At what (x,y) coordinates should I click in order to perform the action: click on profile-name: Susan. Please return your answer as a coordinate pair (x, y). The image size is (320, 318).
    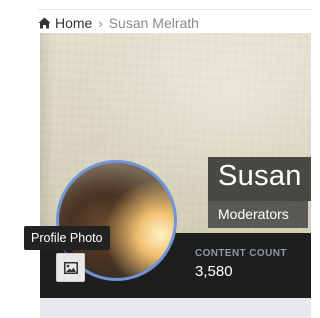
    Looking at the image, I should click on (260, 176).